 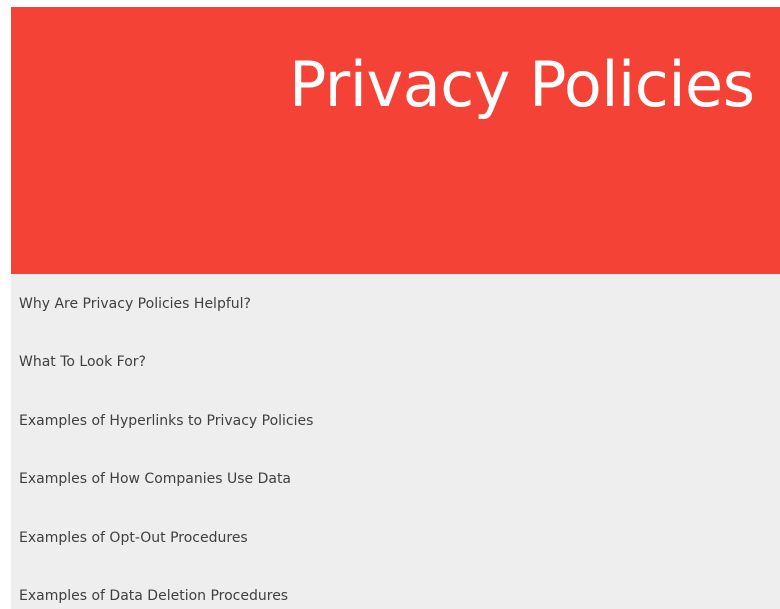 What do you see at coordinates (522, 84) in the screenshot?
I see `page-title: Privacy Policies` at bounding box center [522, 84].